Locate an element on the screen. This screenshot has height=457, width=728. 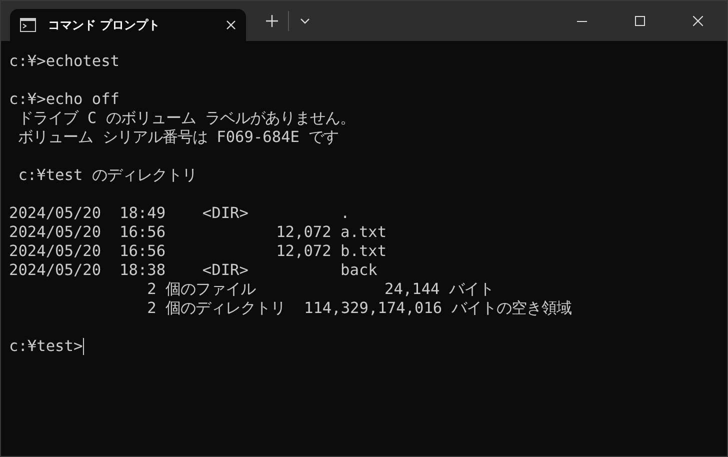
terminal-line: 2024/05/20 18:49 <DIR> . is located at coordinates (179, 213).